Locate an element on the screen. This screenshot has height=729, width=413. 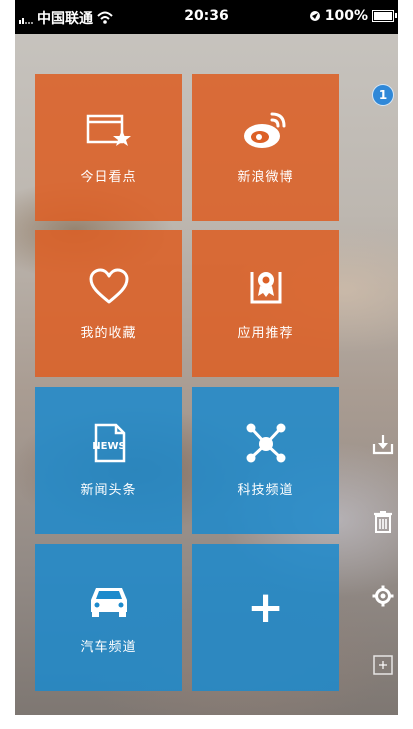
battery-percent: 100% is located at coordinates (346, 16).